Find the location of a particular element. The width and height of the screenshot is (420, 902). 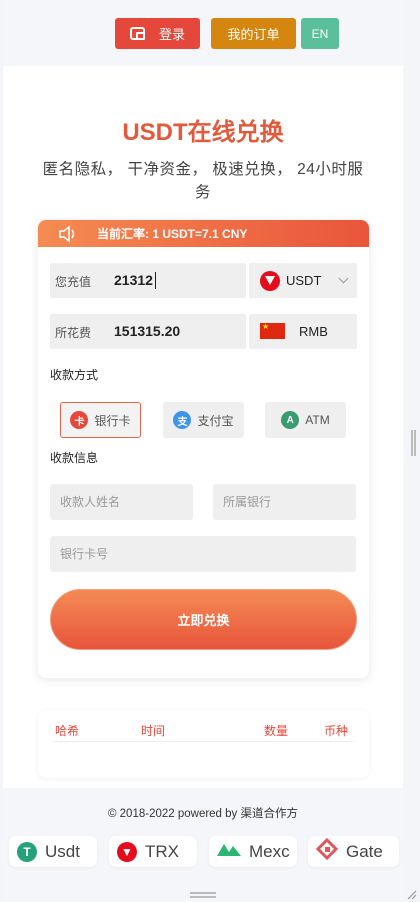

resize-handle-icon is located at coordinates (411, 893).